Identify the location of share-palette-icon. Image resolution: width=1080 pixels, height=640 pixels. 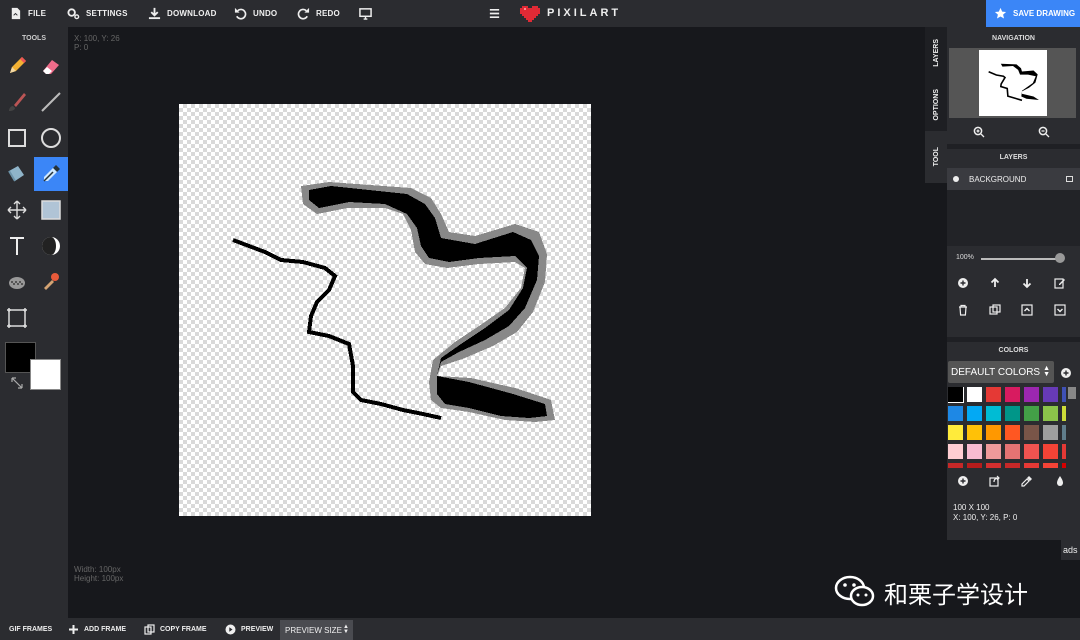
(995, 481).